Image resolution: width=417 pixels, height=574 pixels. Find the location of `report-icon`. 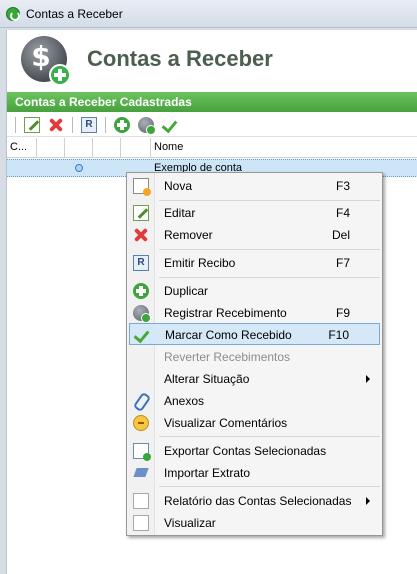

report-icon is located at coordinates (141, 501).